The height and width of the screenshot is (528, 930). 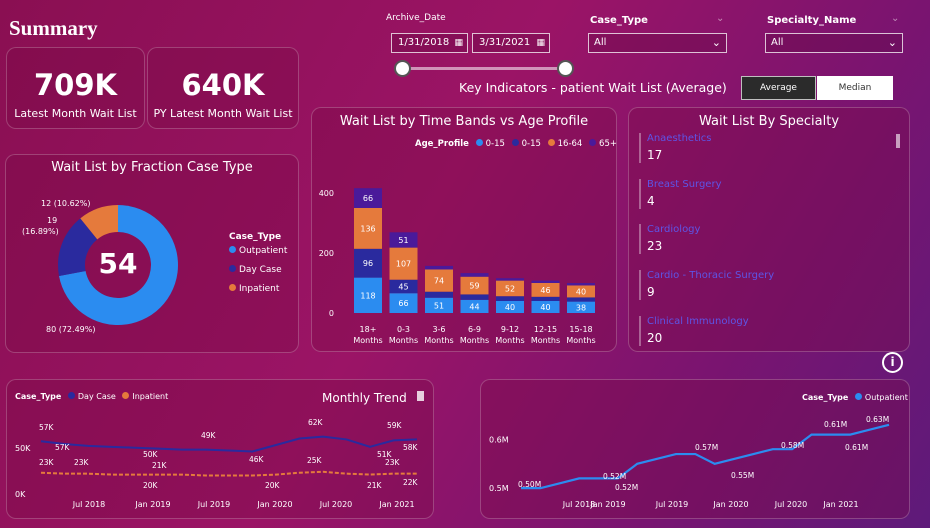 I want to click on bar-data-label: 118, so click(x=367, y=295).